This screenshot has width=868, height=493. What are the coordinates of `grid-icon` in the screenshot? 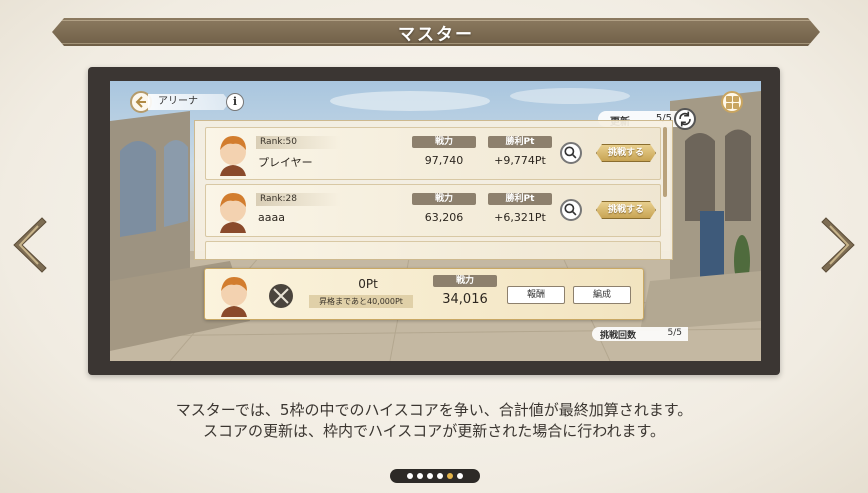 It's located at (732, 102).